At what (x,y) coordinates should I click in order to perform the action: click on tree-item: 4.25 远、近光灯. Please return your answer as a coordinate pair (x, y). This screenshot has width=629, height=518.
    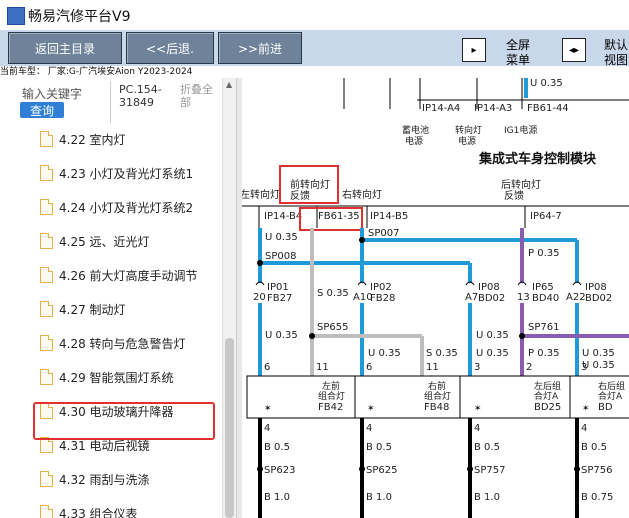
    Looking at the image, I should click on (95, 241).